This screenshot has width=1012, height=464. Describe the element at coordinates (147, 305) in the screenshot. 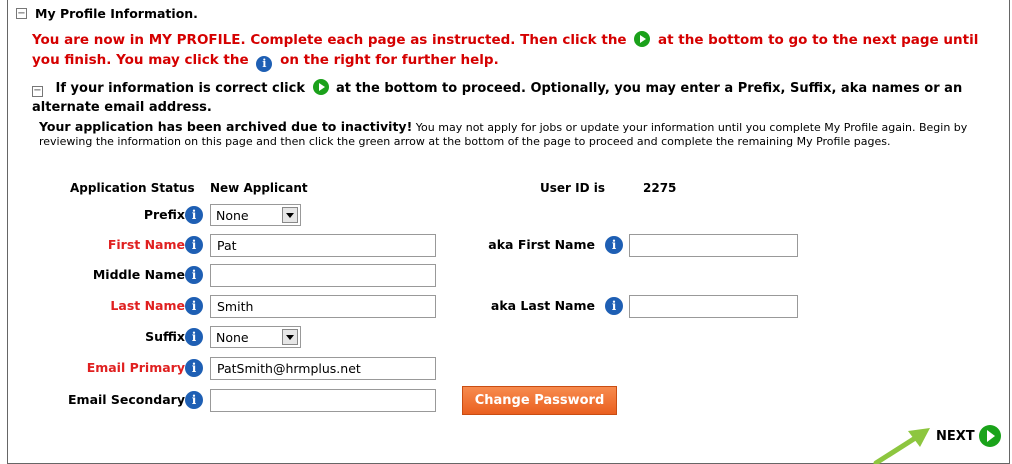

I see `last-name-label: Last Name` at that location.